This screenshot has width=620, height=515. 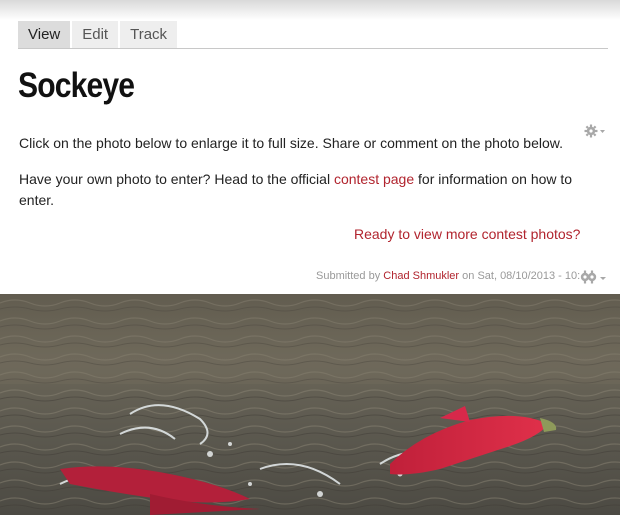 I want to click on page-title: Sockeye, so click(x=76, y=85).